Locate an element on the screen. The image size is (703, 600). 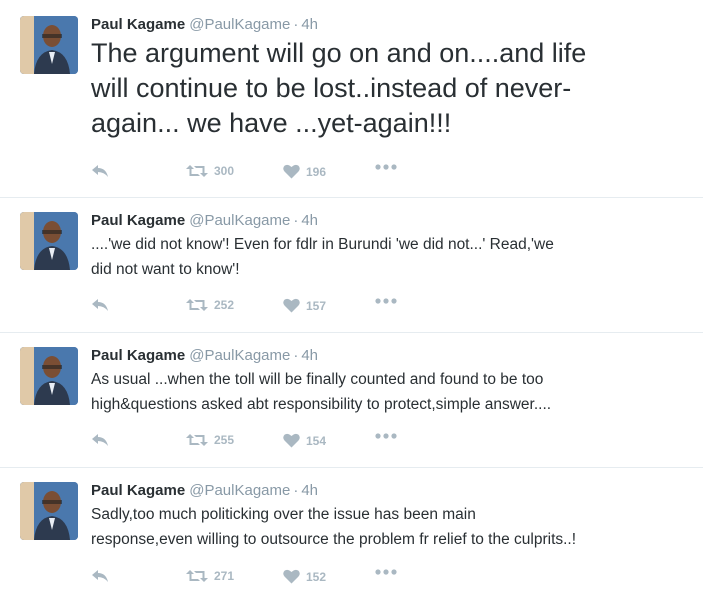
retweet-count: 255 is located at coordinates (224, 440).